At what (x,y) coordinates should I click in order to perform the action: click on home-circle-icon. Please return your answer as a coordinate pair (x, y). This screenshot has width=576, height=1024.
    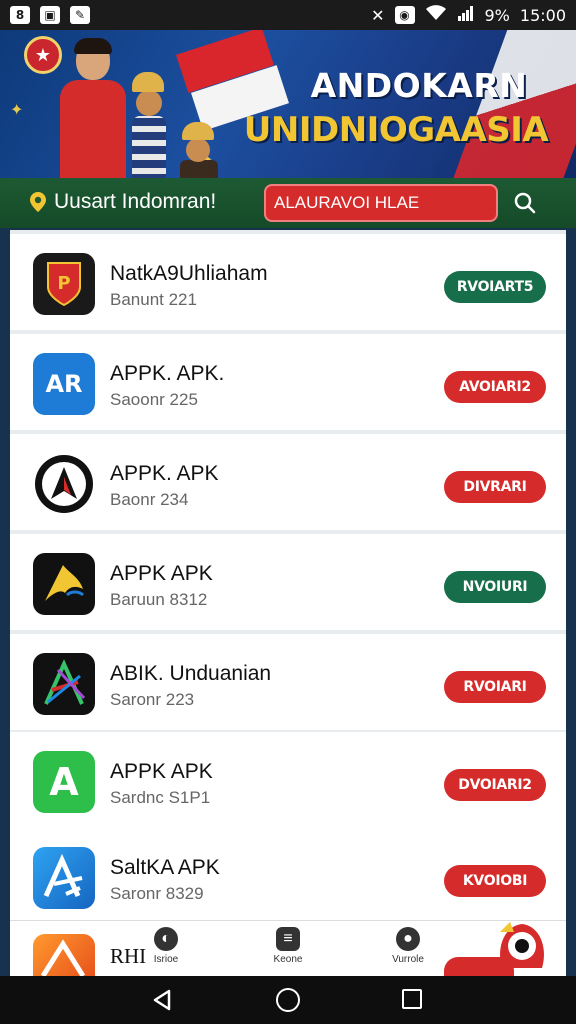
    Looking at the image, I should click on (288, 1000).